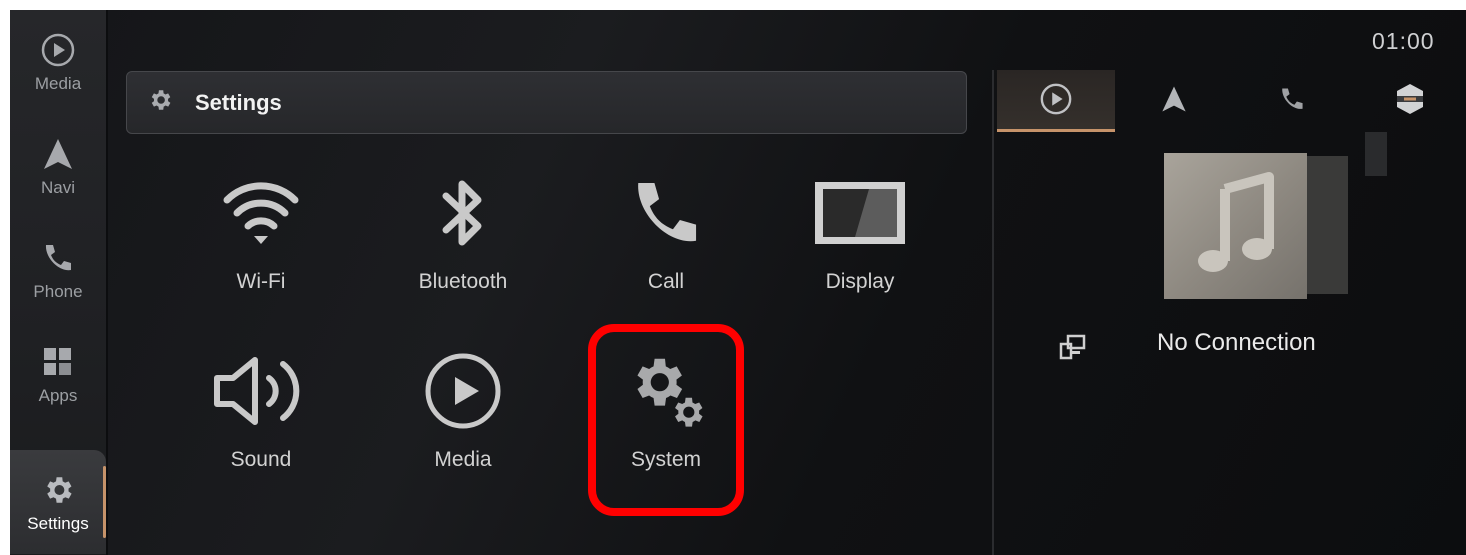 Image resolution: width=1466 pixels, height=555 pixels. What do you see at coordinates (463, 213) in the screenshot?
I see `bluetooth-icon` at bounding box center [463, 213].